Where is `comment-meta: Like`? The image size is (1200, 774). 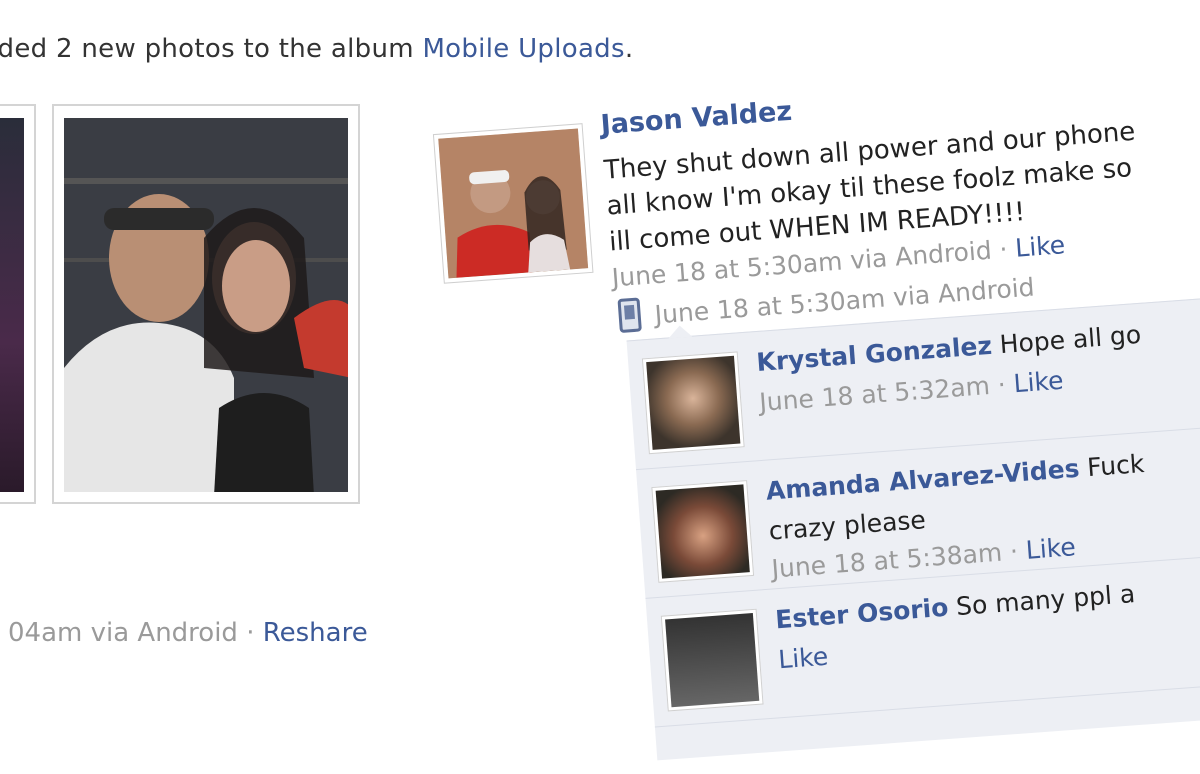 comment-meta: Like is located at coordinates (803, 658).